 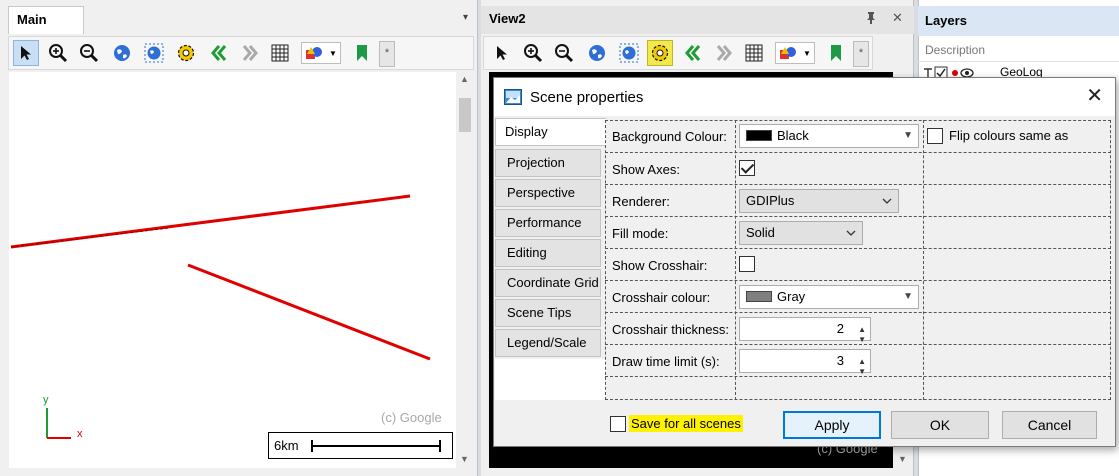 I want to click on crosshair-colour-label: Crosshair colour:, so click(x=661, y=297).